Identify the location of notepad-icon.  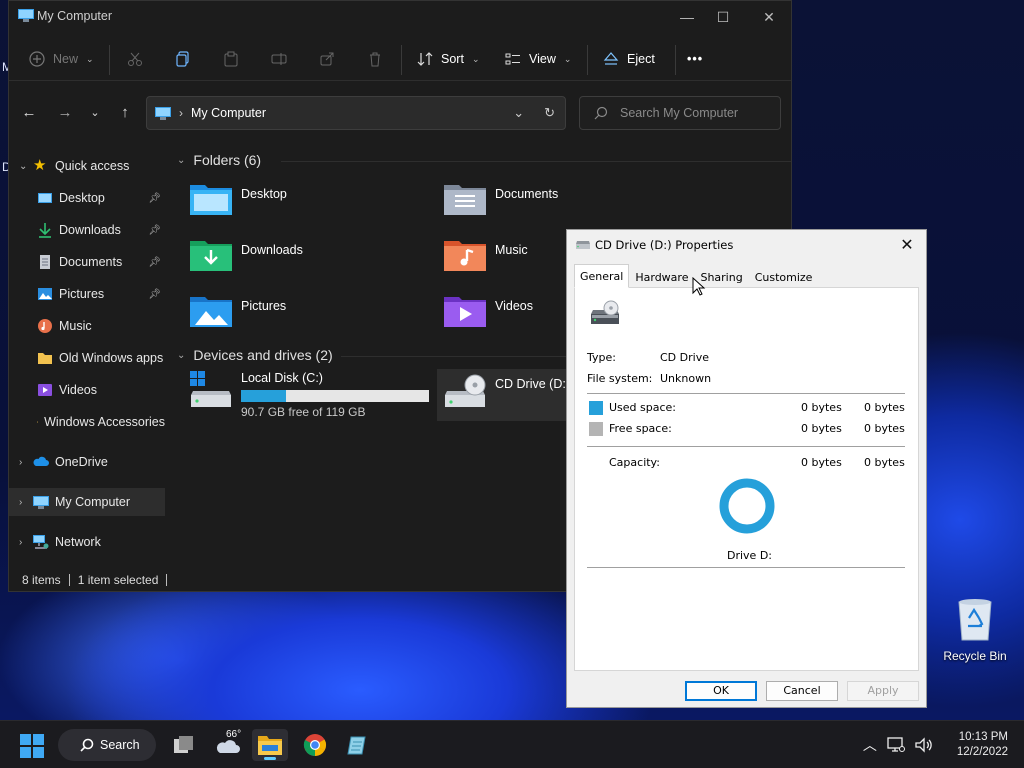
(356, 745).